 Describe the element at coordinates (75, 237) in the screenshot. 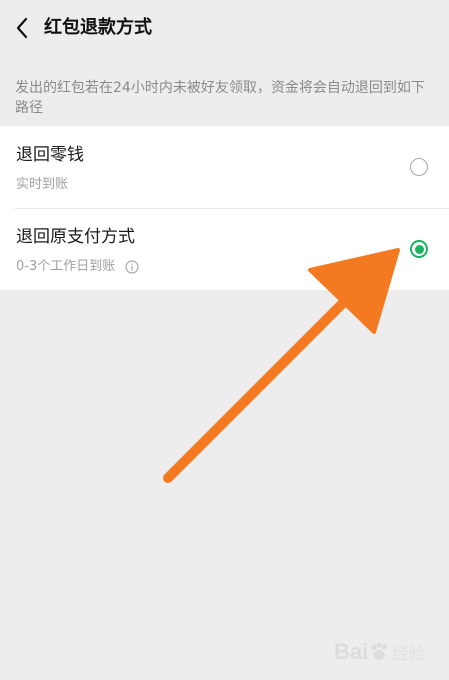

I see `option-label: 退回原支付方式` at that location.